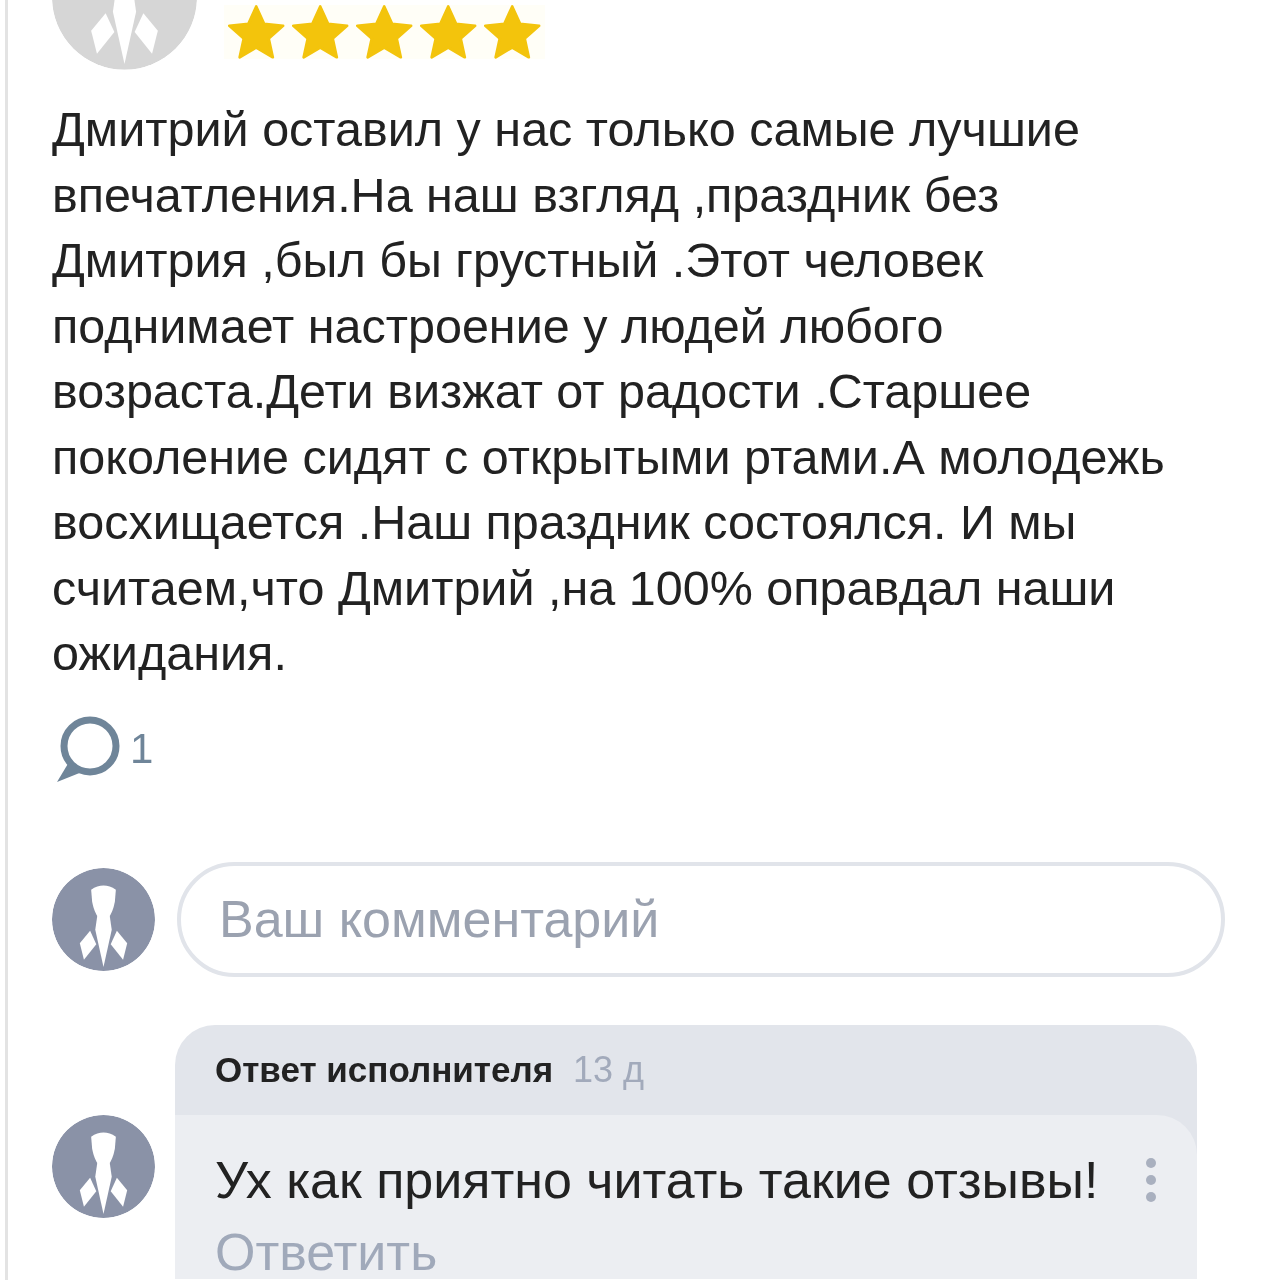 The height and width of the screenshot is (1280, 1280). I want to click on reply-author: Ответ исполнителя, so click(384, 1069).